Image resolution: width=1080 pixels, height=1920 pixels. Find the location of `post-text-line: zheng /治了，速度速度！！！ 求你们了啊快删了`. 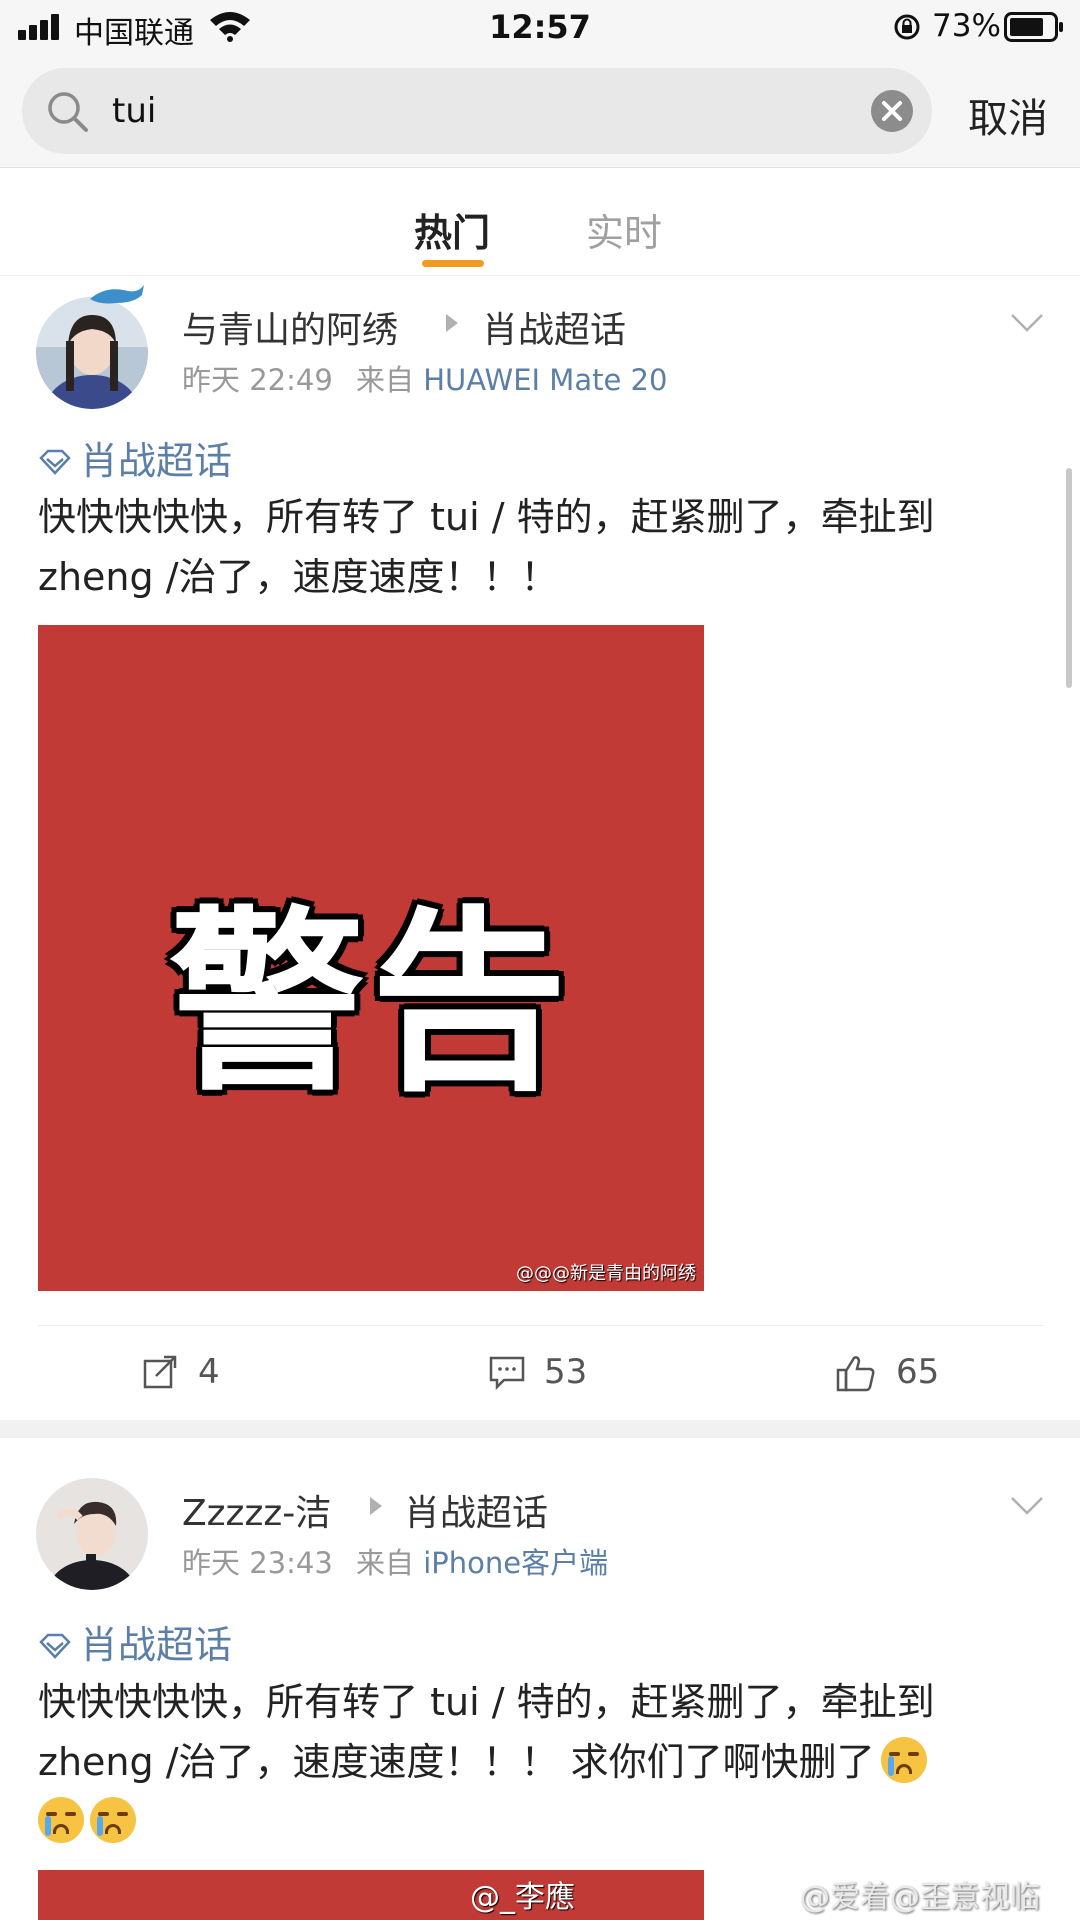

post-text-line: zheng /治了，速度速度！！！ 求你们了啊快删了 is located at coordinates (456, 1762).